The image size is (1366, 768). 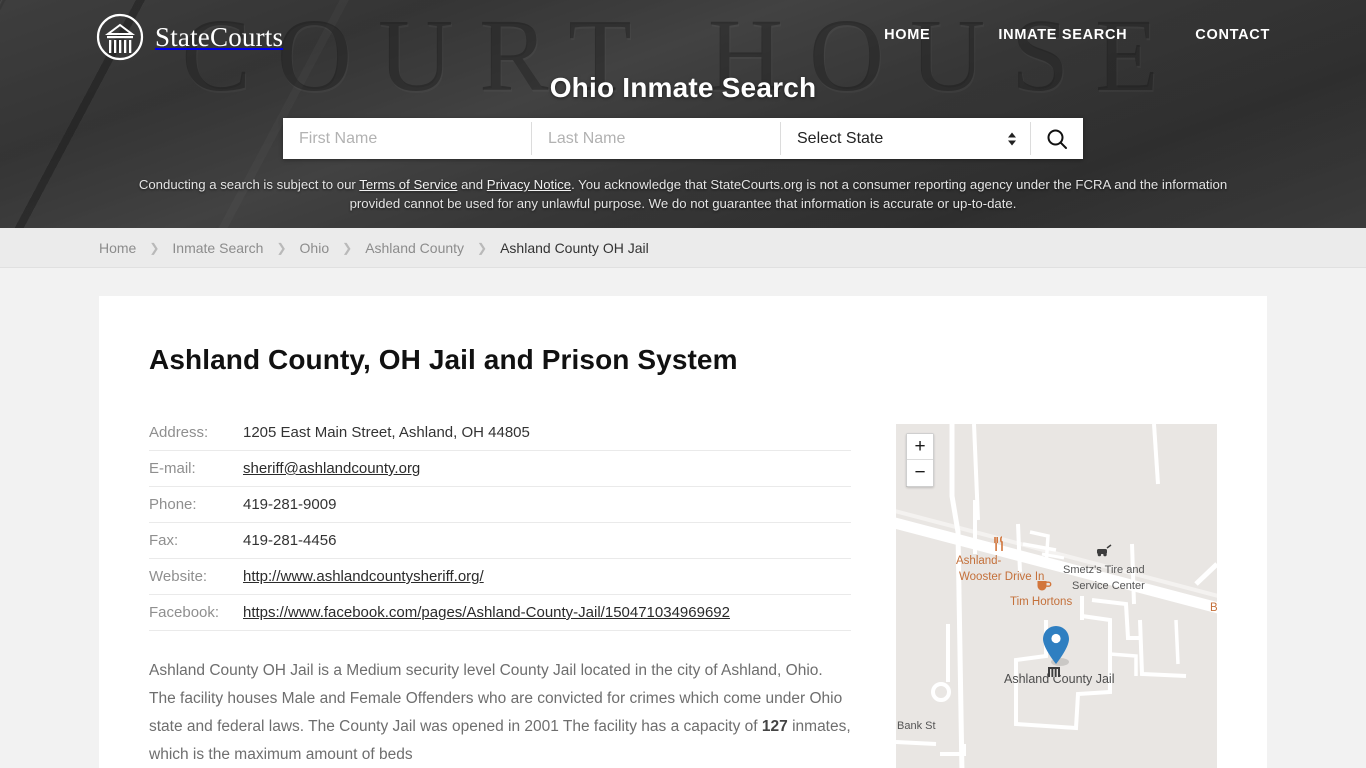 I want to click on map-zoom-controls: + −, so click(x=920, y=460).